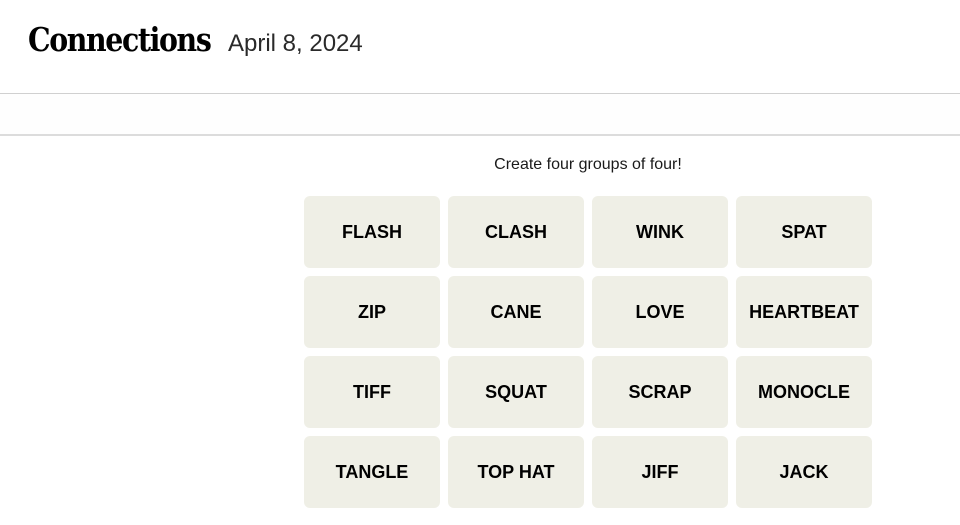  Describe the element at coordinates (295, 43) in the screenshot. I see `puzzle-date: April 8, 2024` at that location.